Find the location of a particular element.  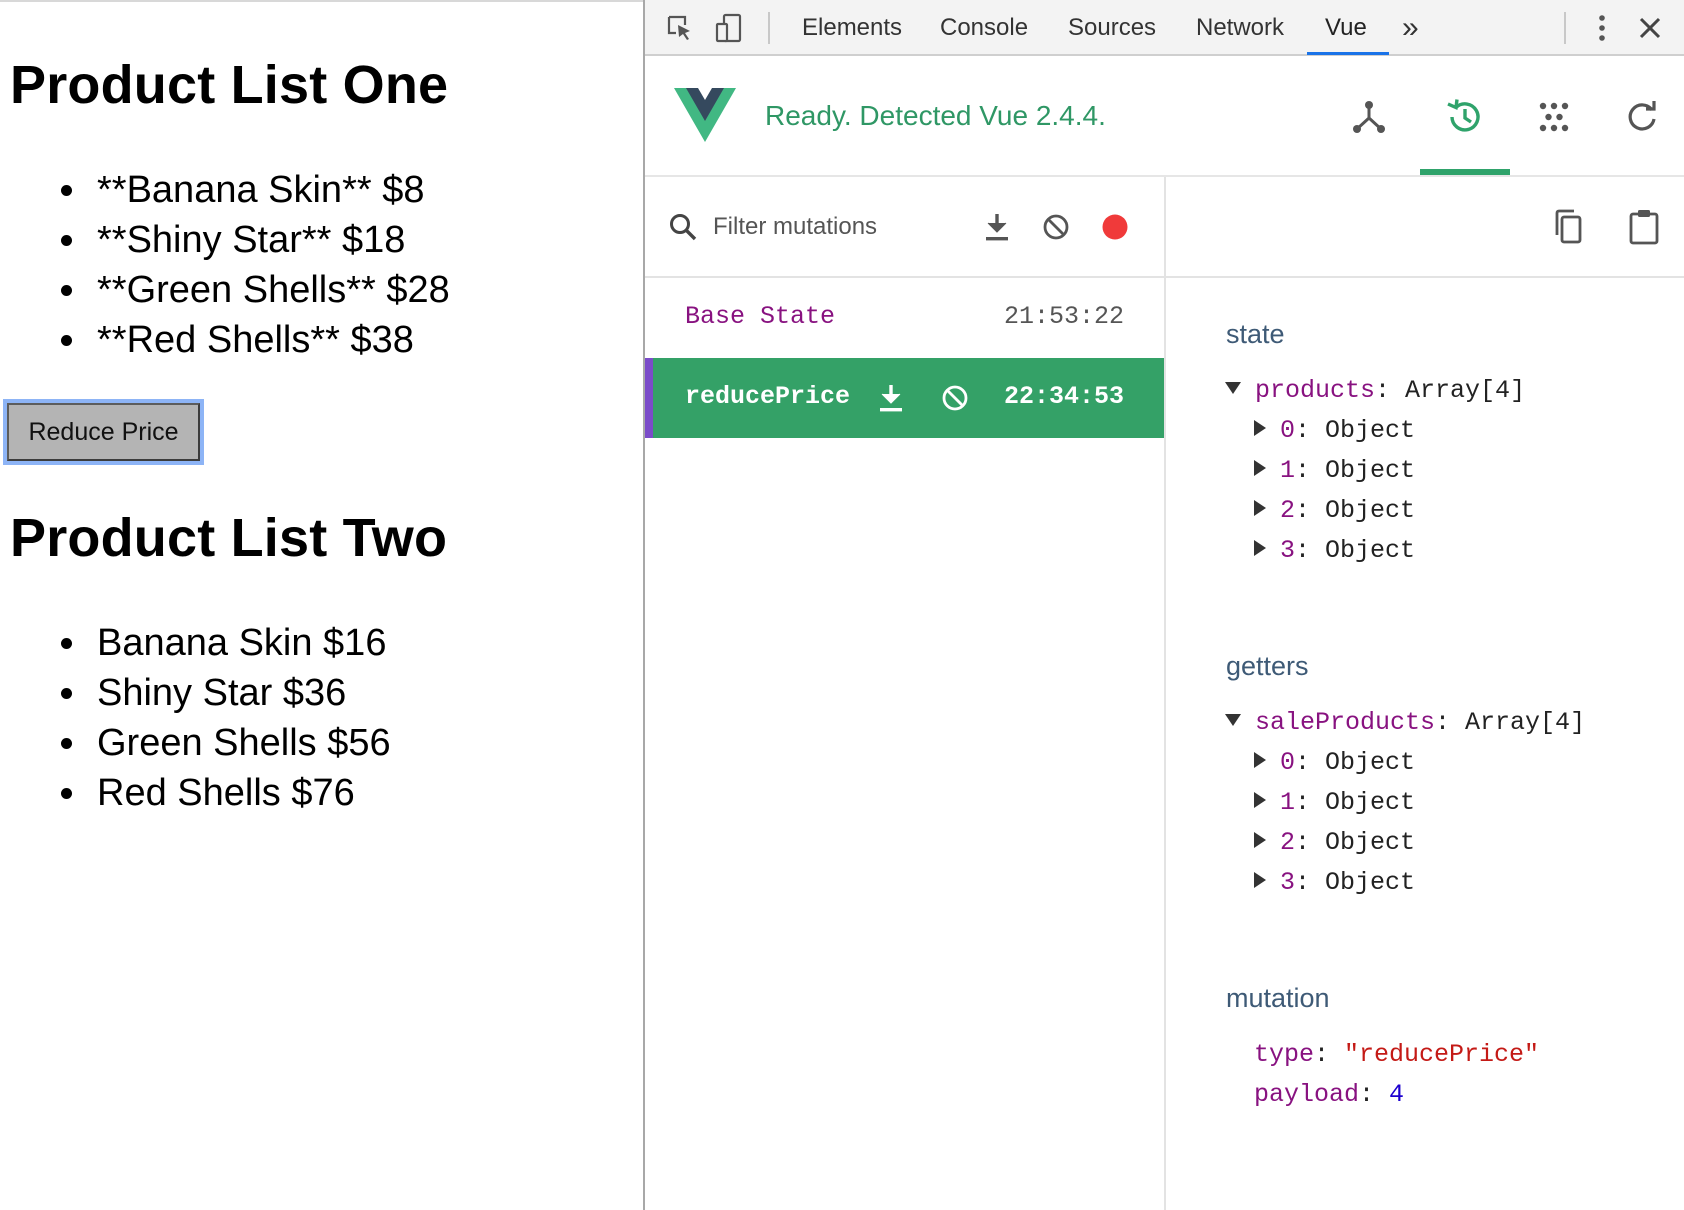

list-two-heading: Product List Two is located at coordinates (229, 538).